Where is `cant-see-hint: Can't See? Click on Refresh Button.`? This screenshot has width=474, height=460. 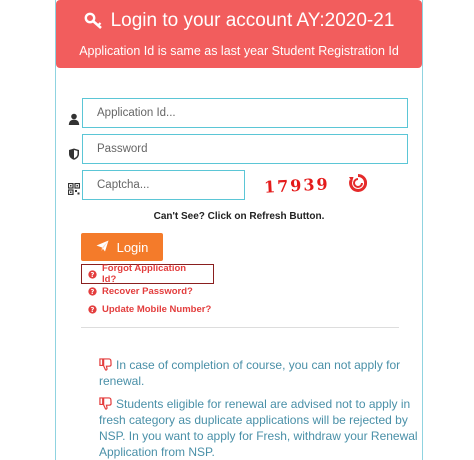 cant-see-hint: Can't See? Click on Refresh Button. is located at coordinates (239, 216).